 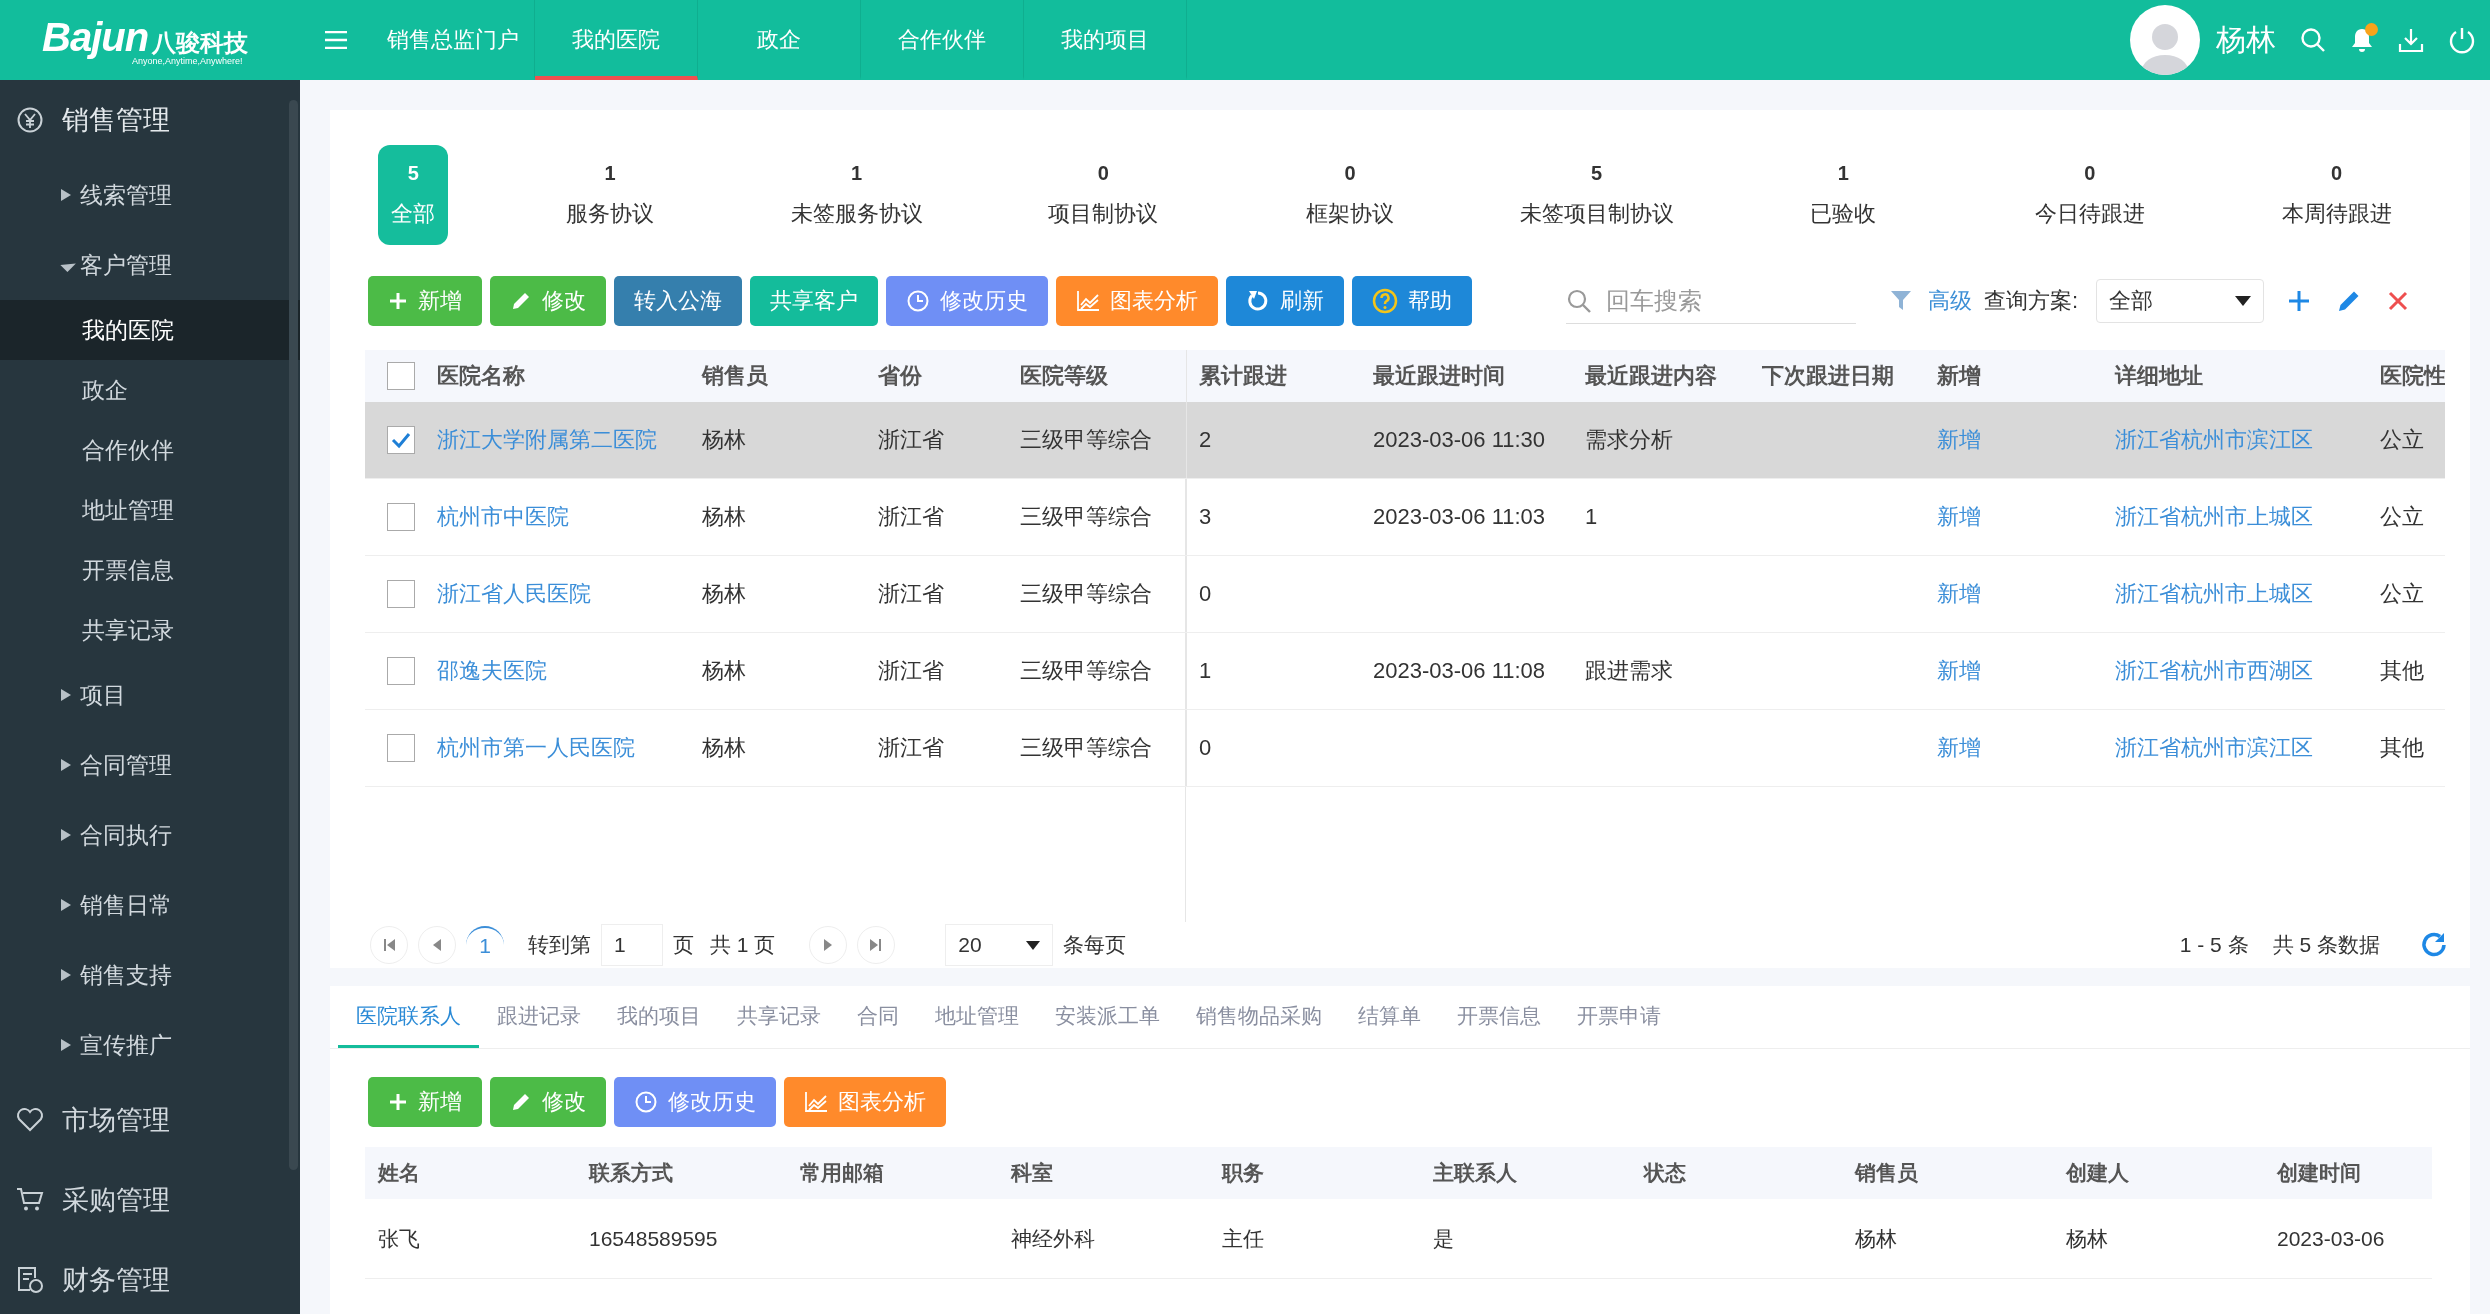 I want to click on column-header: 职务, so click(x=1327, y=1173).